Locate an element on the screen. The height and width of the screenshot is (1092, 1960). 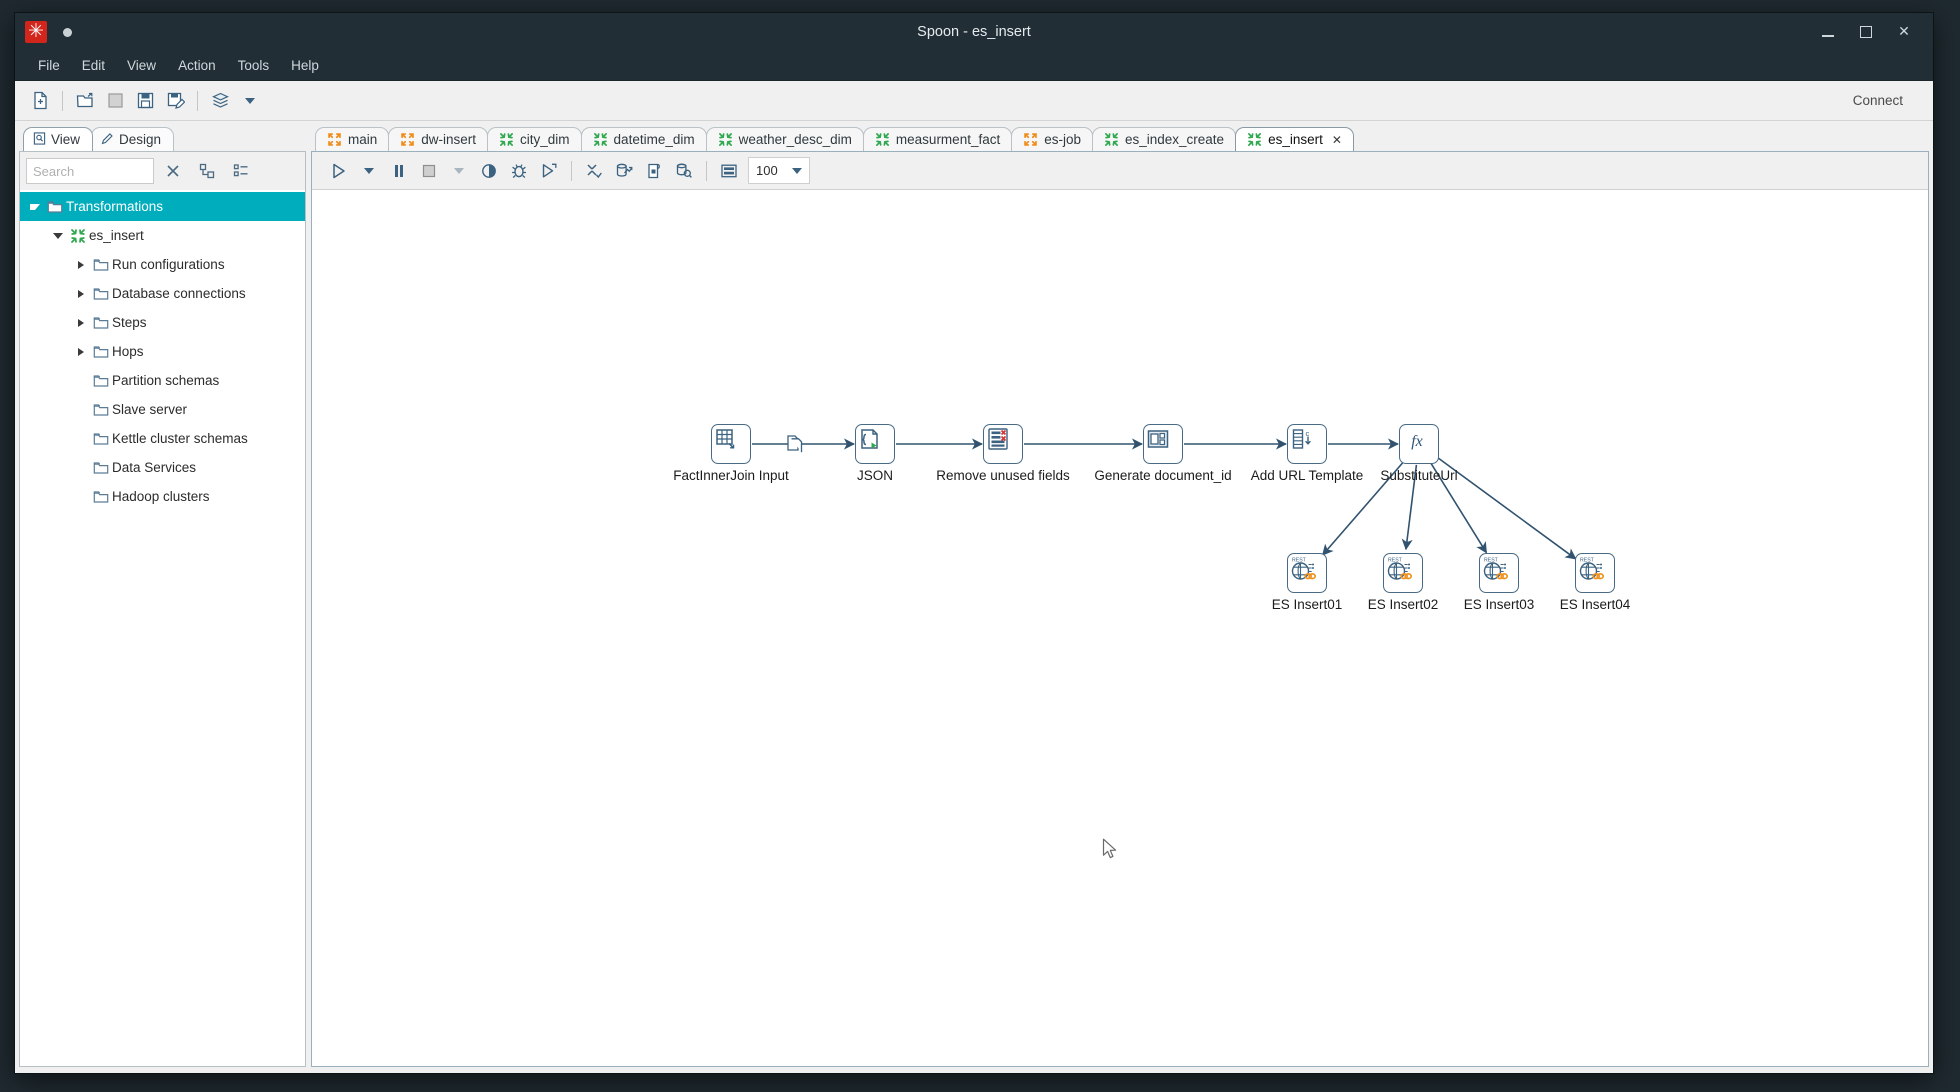
save-as-button is located at coordinates (175, 101).